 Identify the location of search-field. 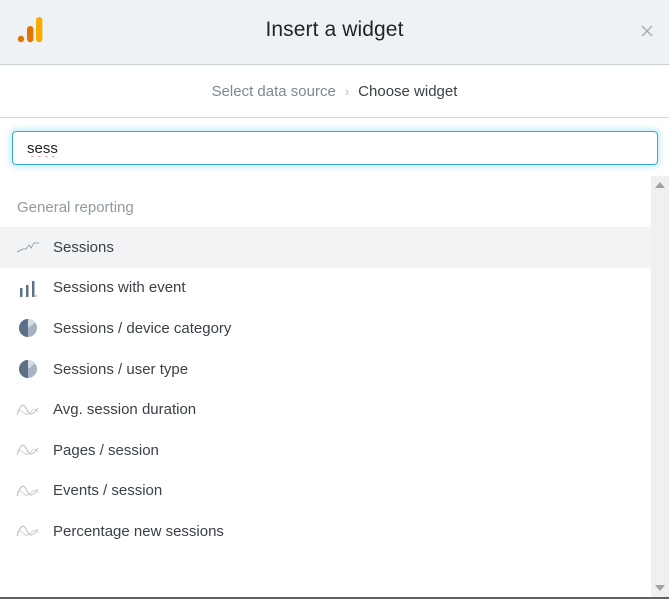
(335, 148).